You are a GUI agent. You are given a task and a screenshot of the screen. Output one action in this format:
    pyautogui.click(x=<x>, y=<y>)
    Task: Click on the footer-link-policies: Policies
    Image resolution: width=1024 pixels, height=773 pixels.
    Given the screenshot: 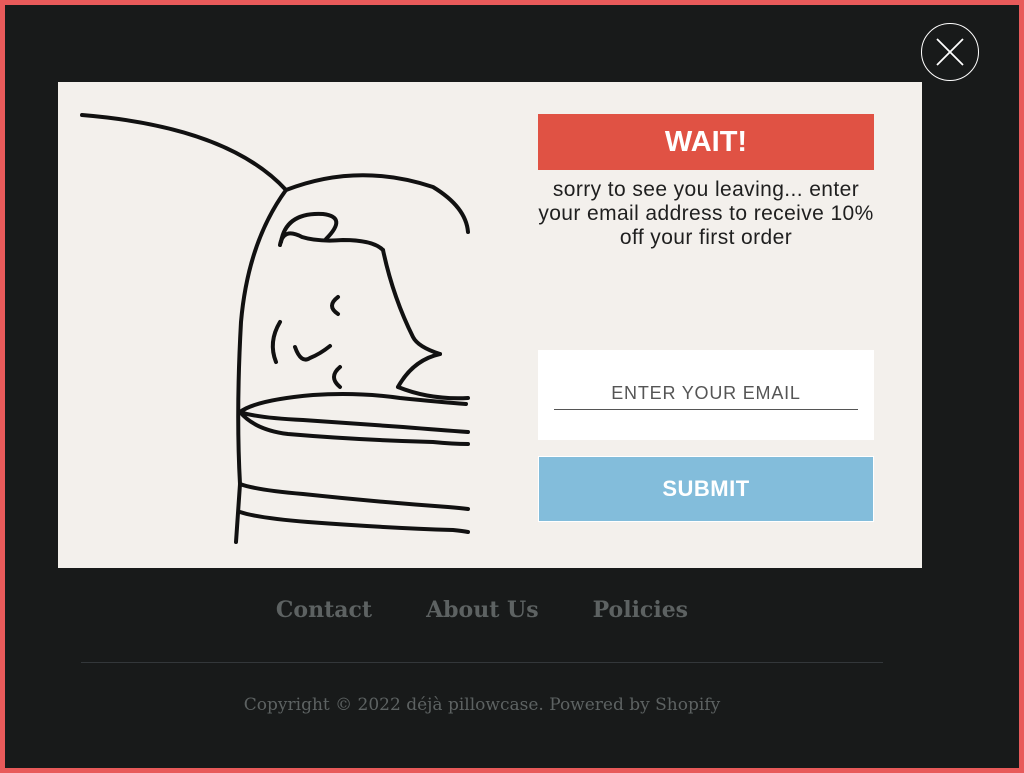 What is the action you would take?
    pyautogui.click(x=640, y=610)
    